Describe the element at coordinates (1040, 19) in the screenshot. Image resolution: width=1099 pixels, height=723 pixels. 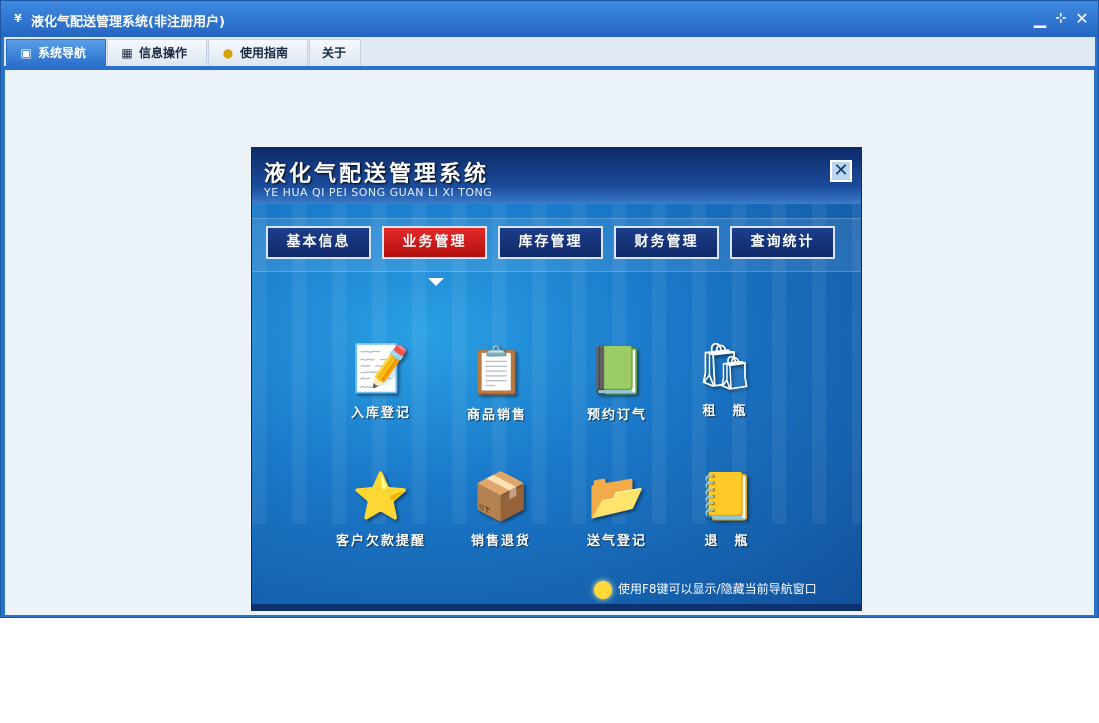
I see `minimize-icon: ▁` at that location.